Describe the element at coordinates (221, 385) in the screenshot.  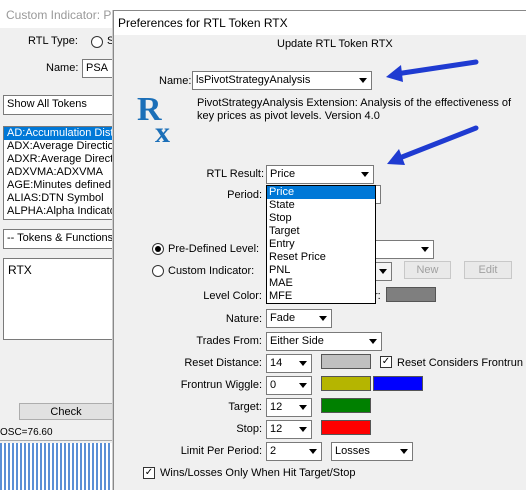
I see `frontrun-wiggle-label: Frontrun Wiggle:` at that location.